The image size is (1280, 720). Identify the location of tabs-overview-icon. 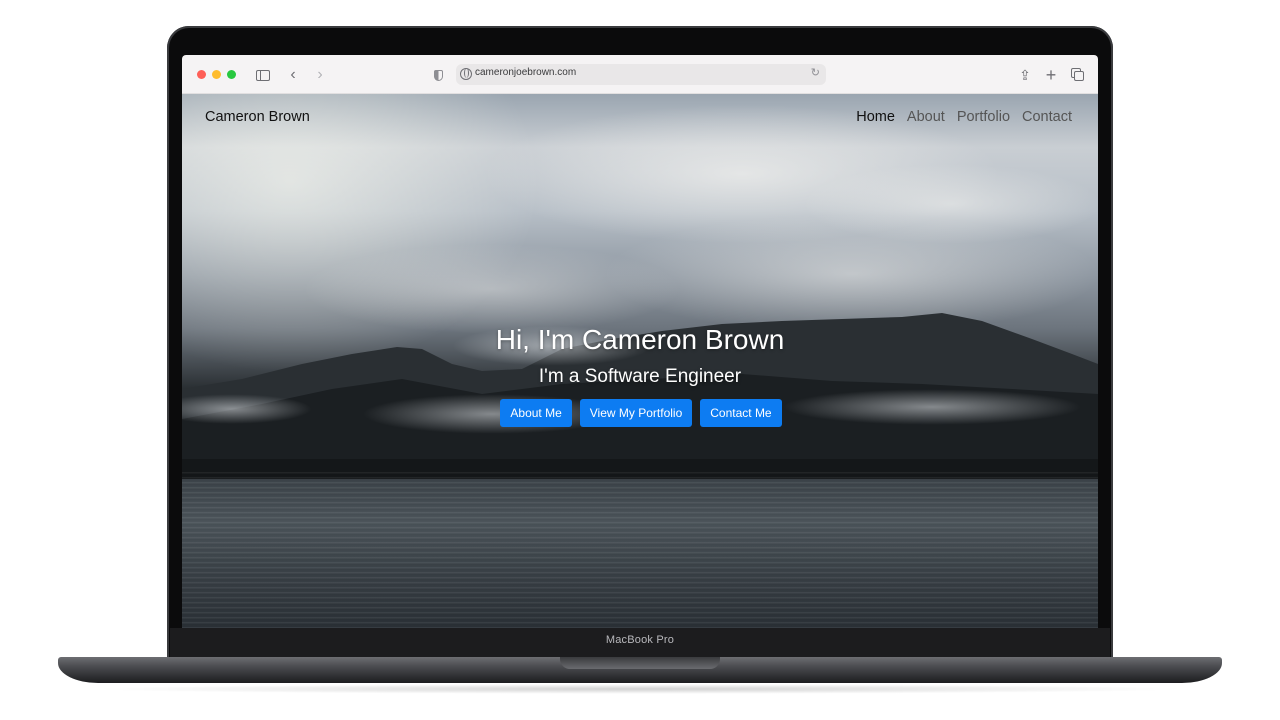
(1078, 75).